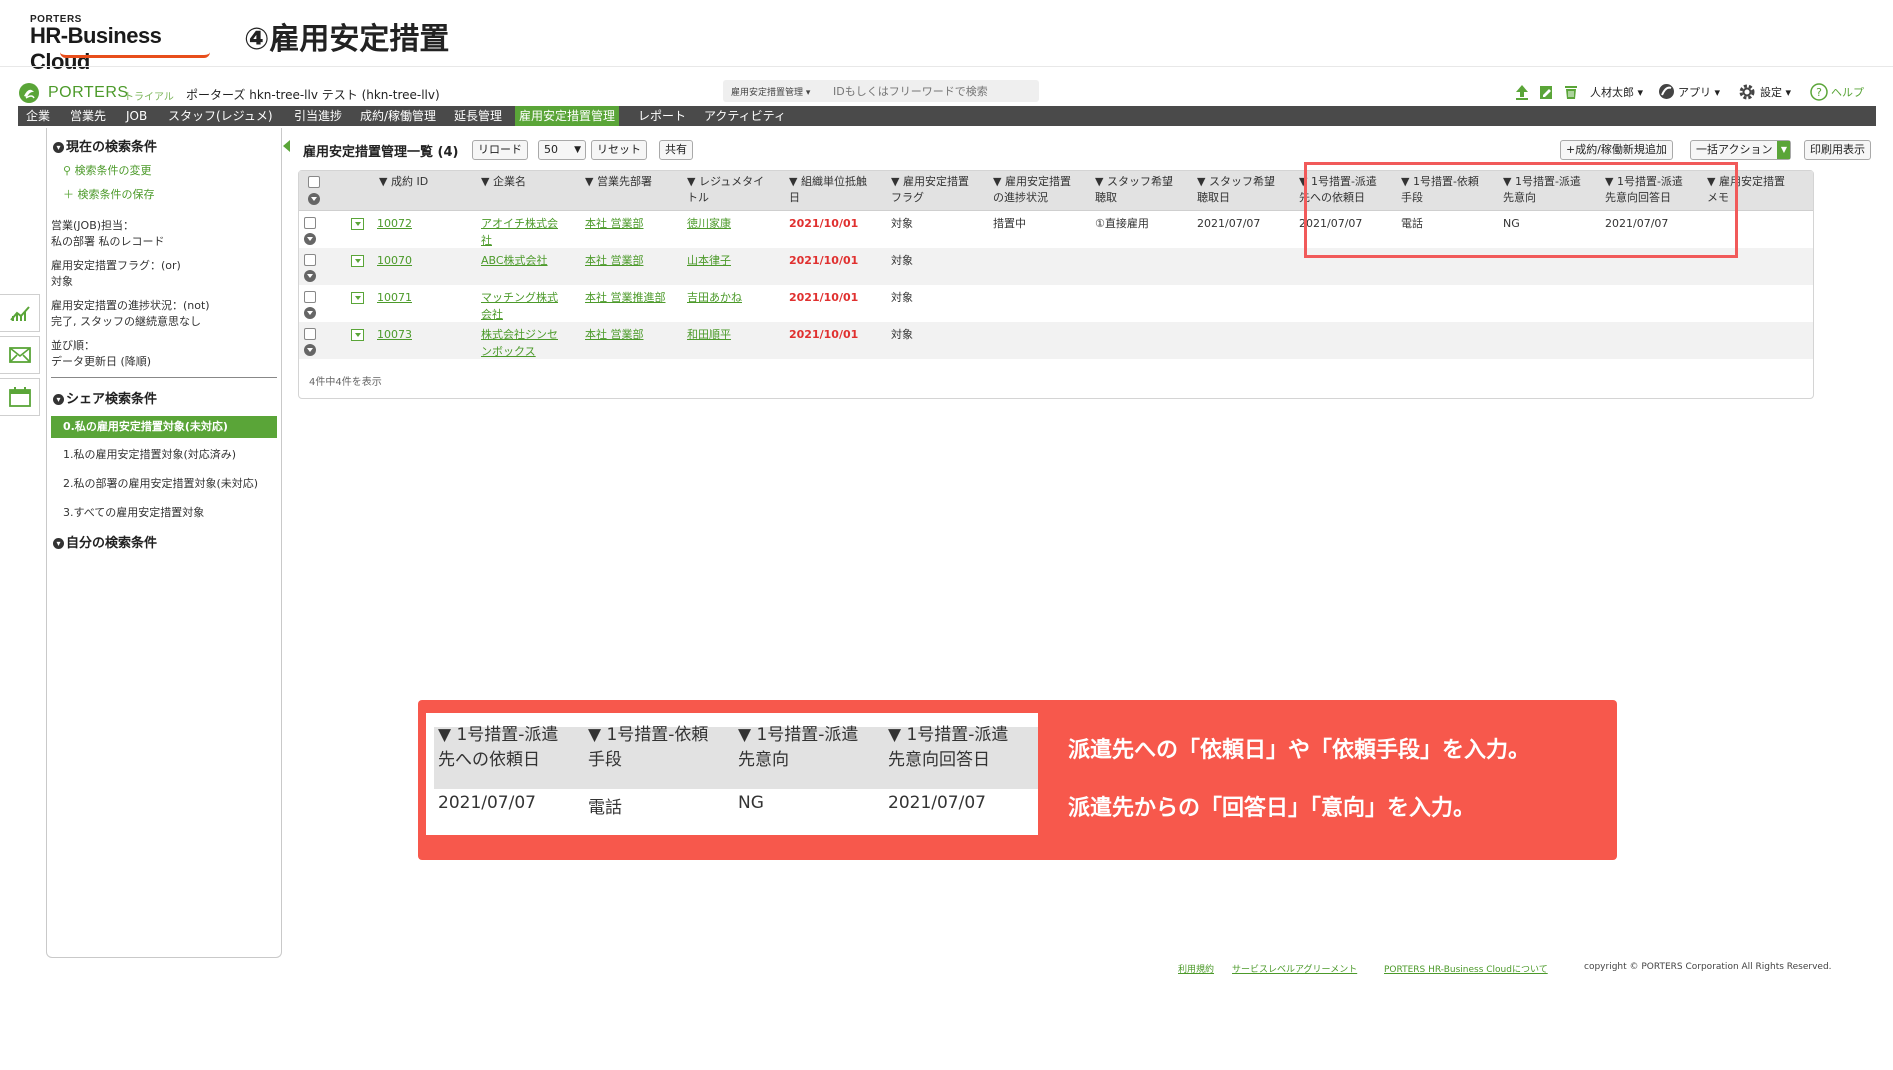 Image resolution: width=1893 pixels, height=1070 pixels. What do you see at coordinates (1666, 91) in the screenshot?
I see `apps-icon` at bounding box center [1666, 91].